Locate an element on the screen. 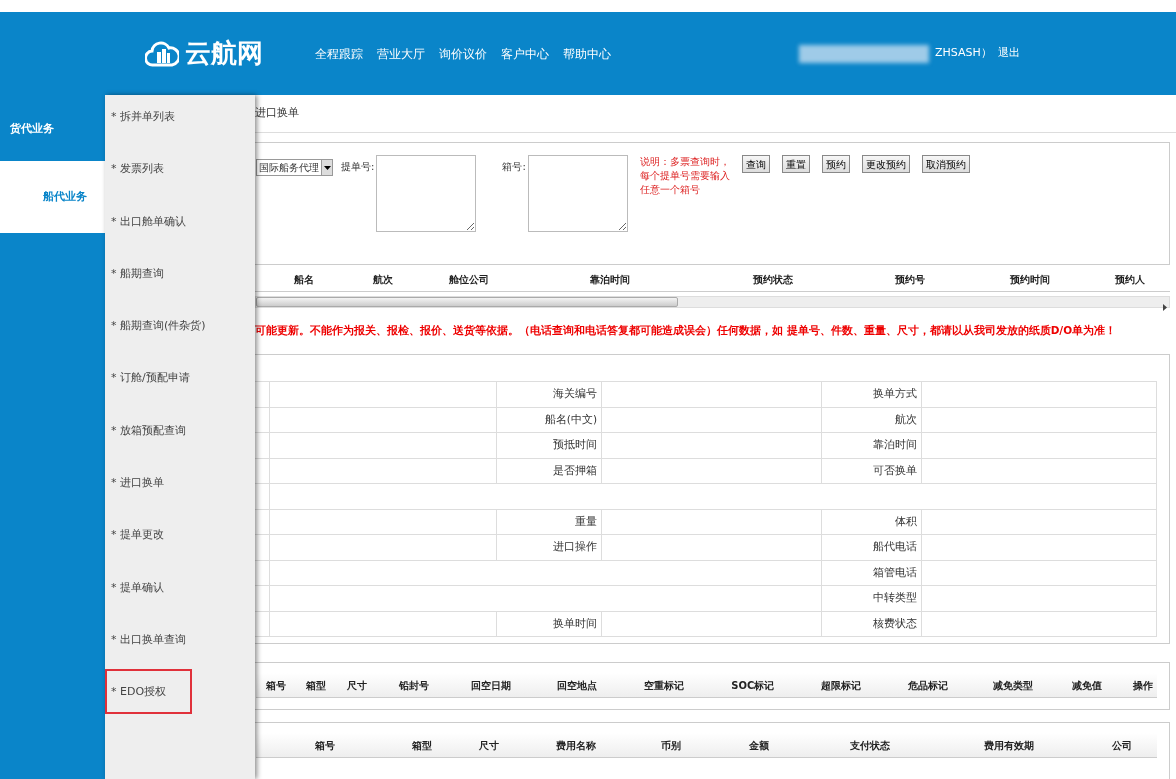 The image size is (1176, 779). field-label: 换单时间 is located at coordinates (549, 624).